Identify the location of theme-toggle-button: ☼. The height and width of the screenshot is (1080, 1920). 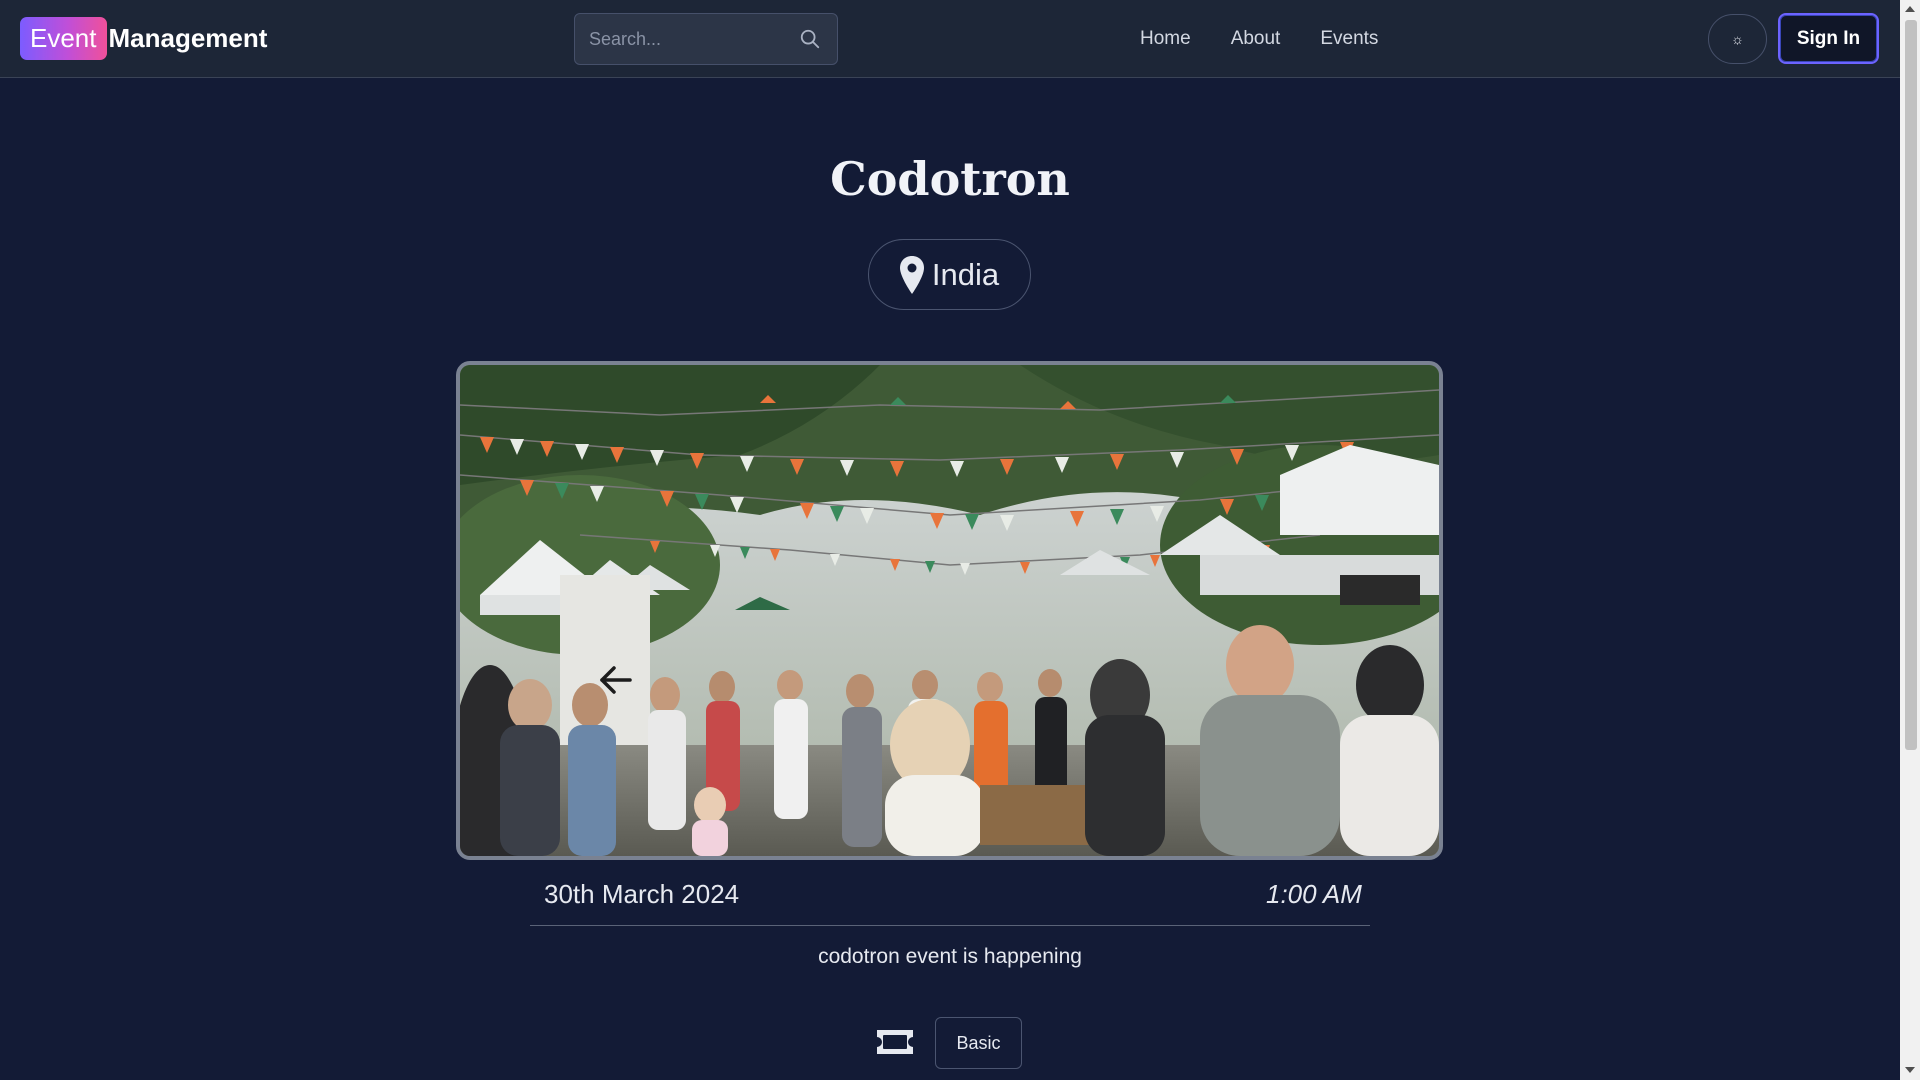
(1737, 39).